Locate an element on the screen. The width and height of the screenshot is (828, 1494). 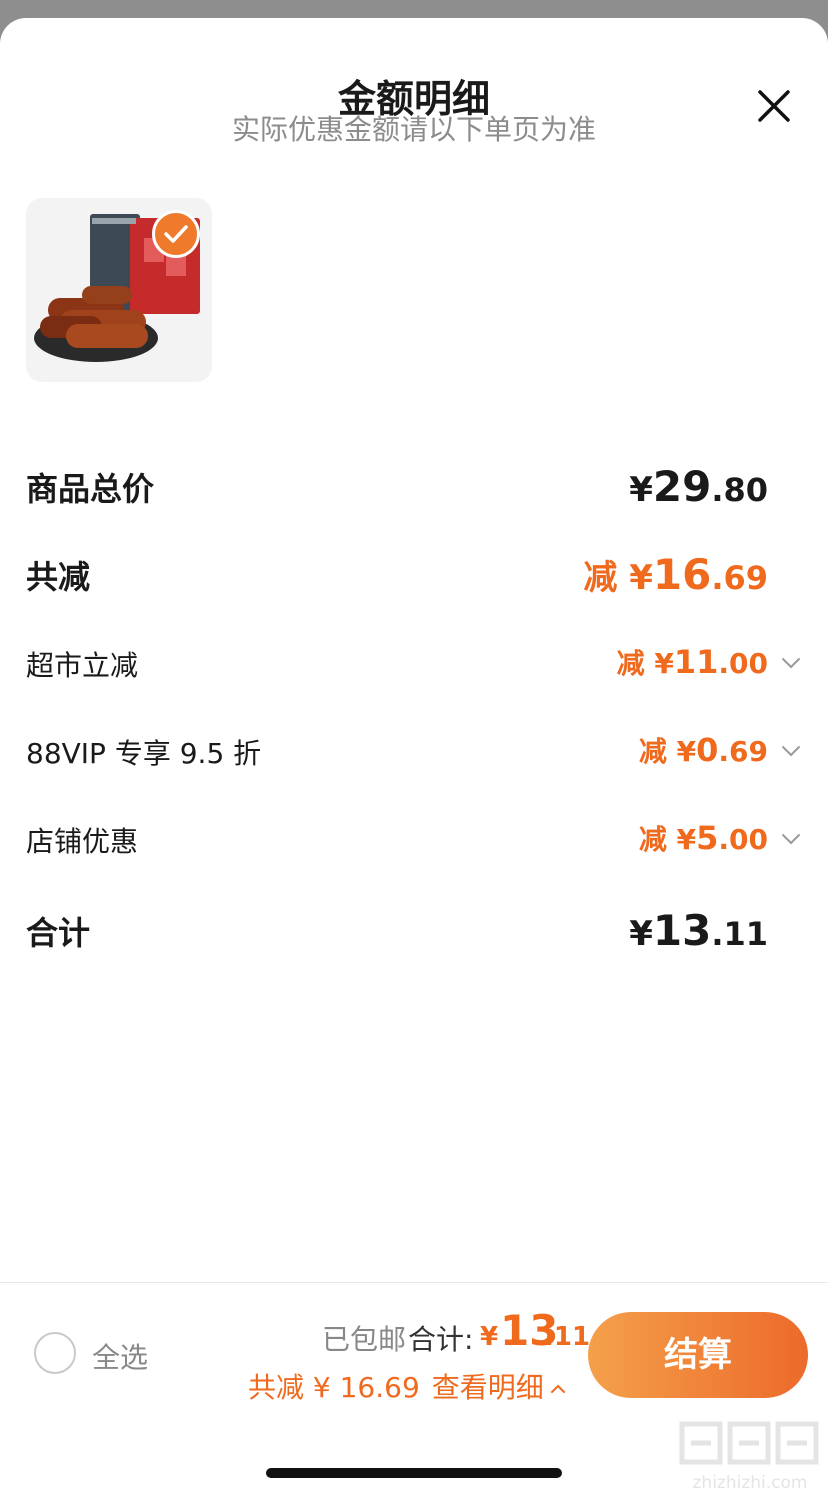
subtotal-value: ¥13.11 is located at coordinates (698, 930).